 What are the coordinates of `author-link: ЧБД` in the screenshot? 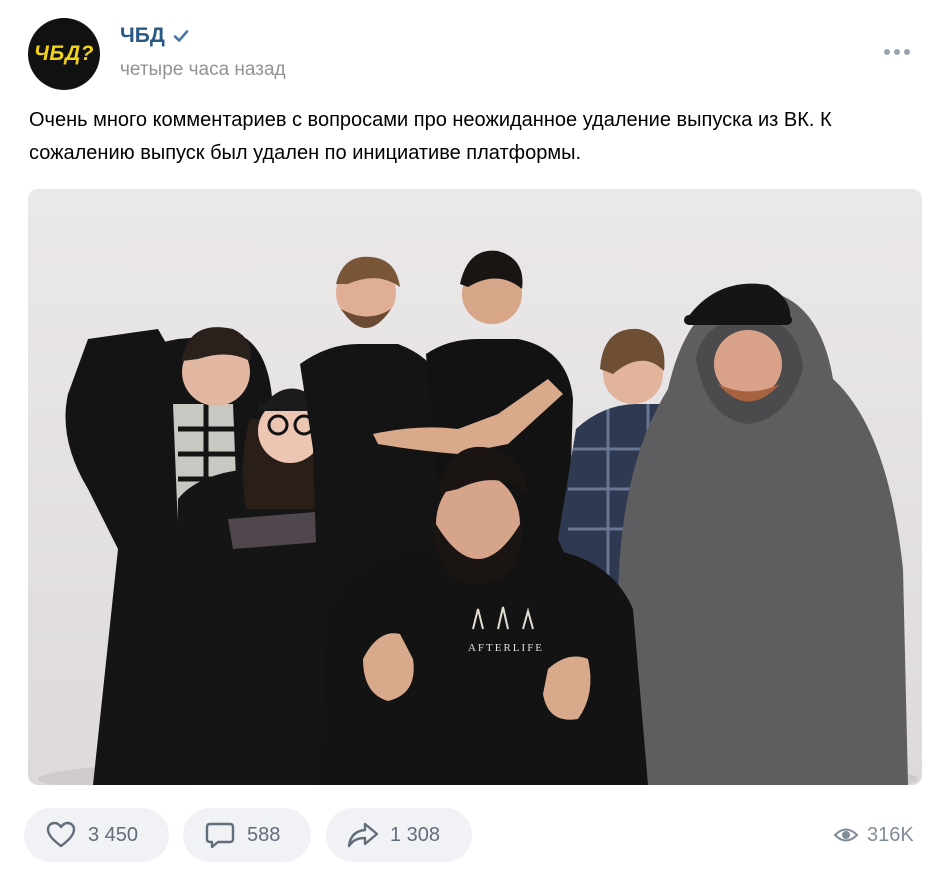 It's located at (155, 36).